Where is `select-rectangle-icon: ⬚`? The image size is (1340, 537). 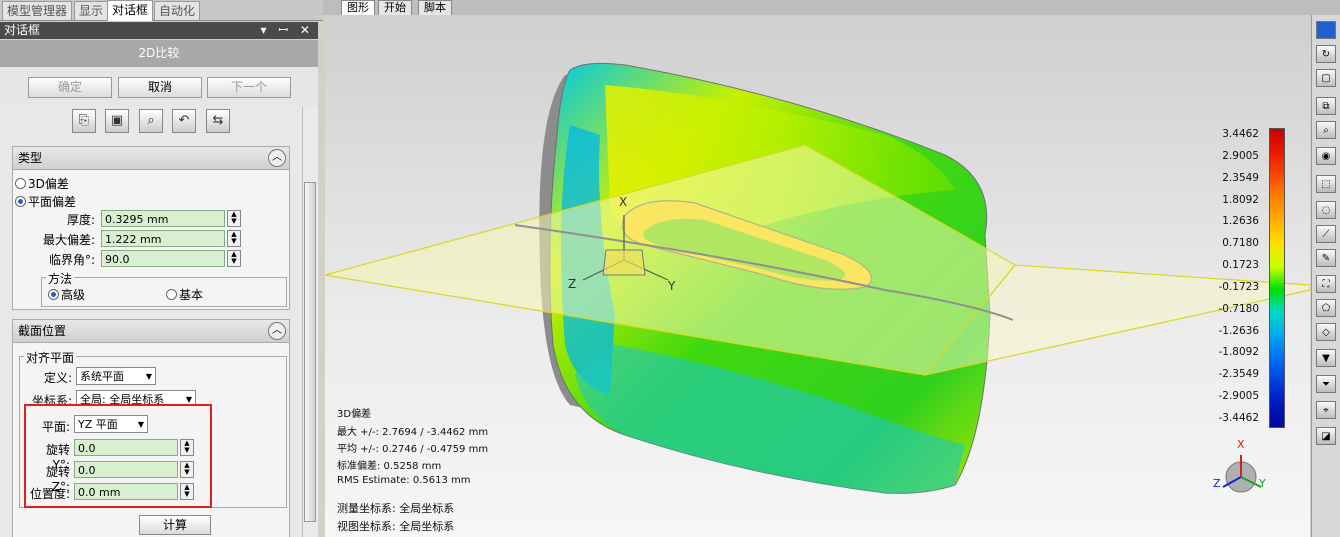 select-rectangle-icon: ⬚ is located at coordinates (1326, 184).